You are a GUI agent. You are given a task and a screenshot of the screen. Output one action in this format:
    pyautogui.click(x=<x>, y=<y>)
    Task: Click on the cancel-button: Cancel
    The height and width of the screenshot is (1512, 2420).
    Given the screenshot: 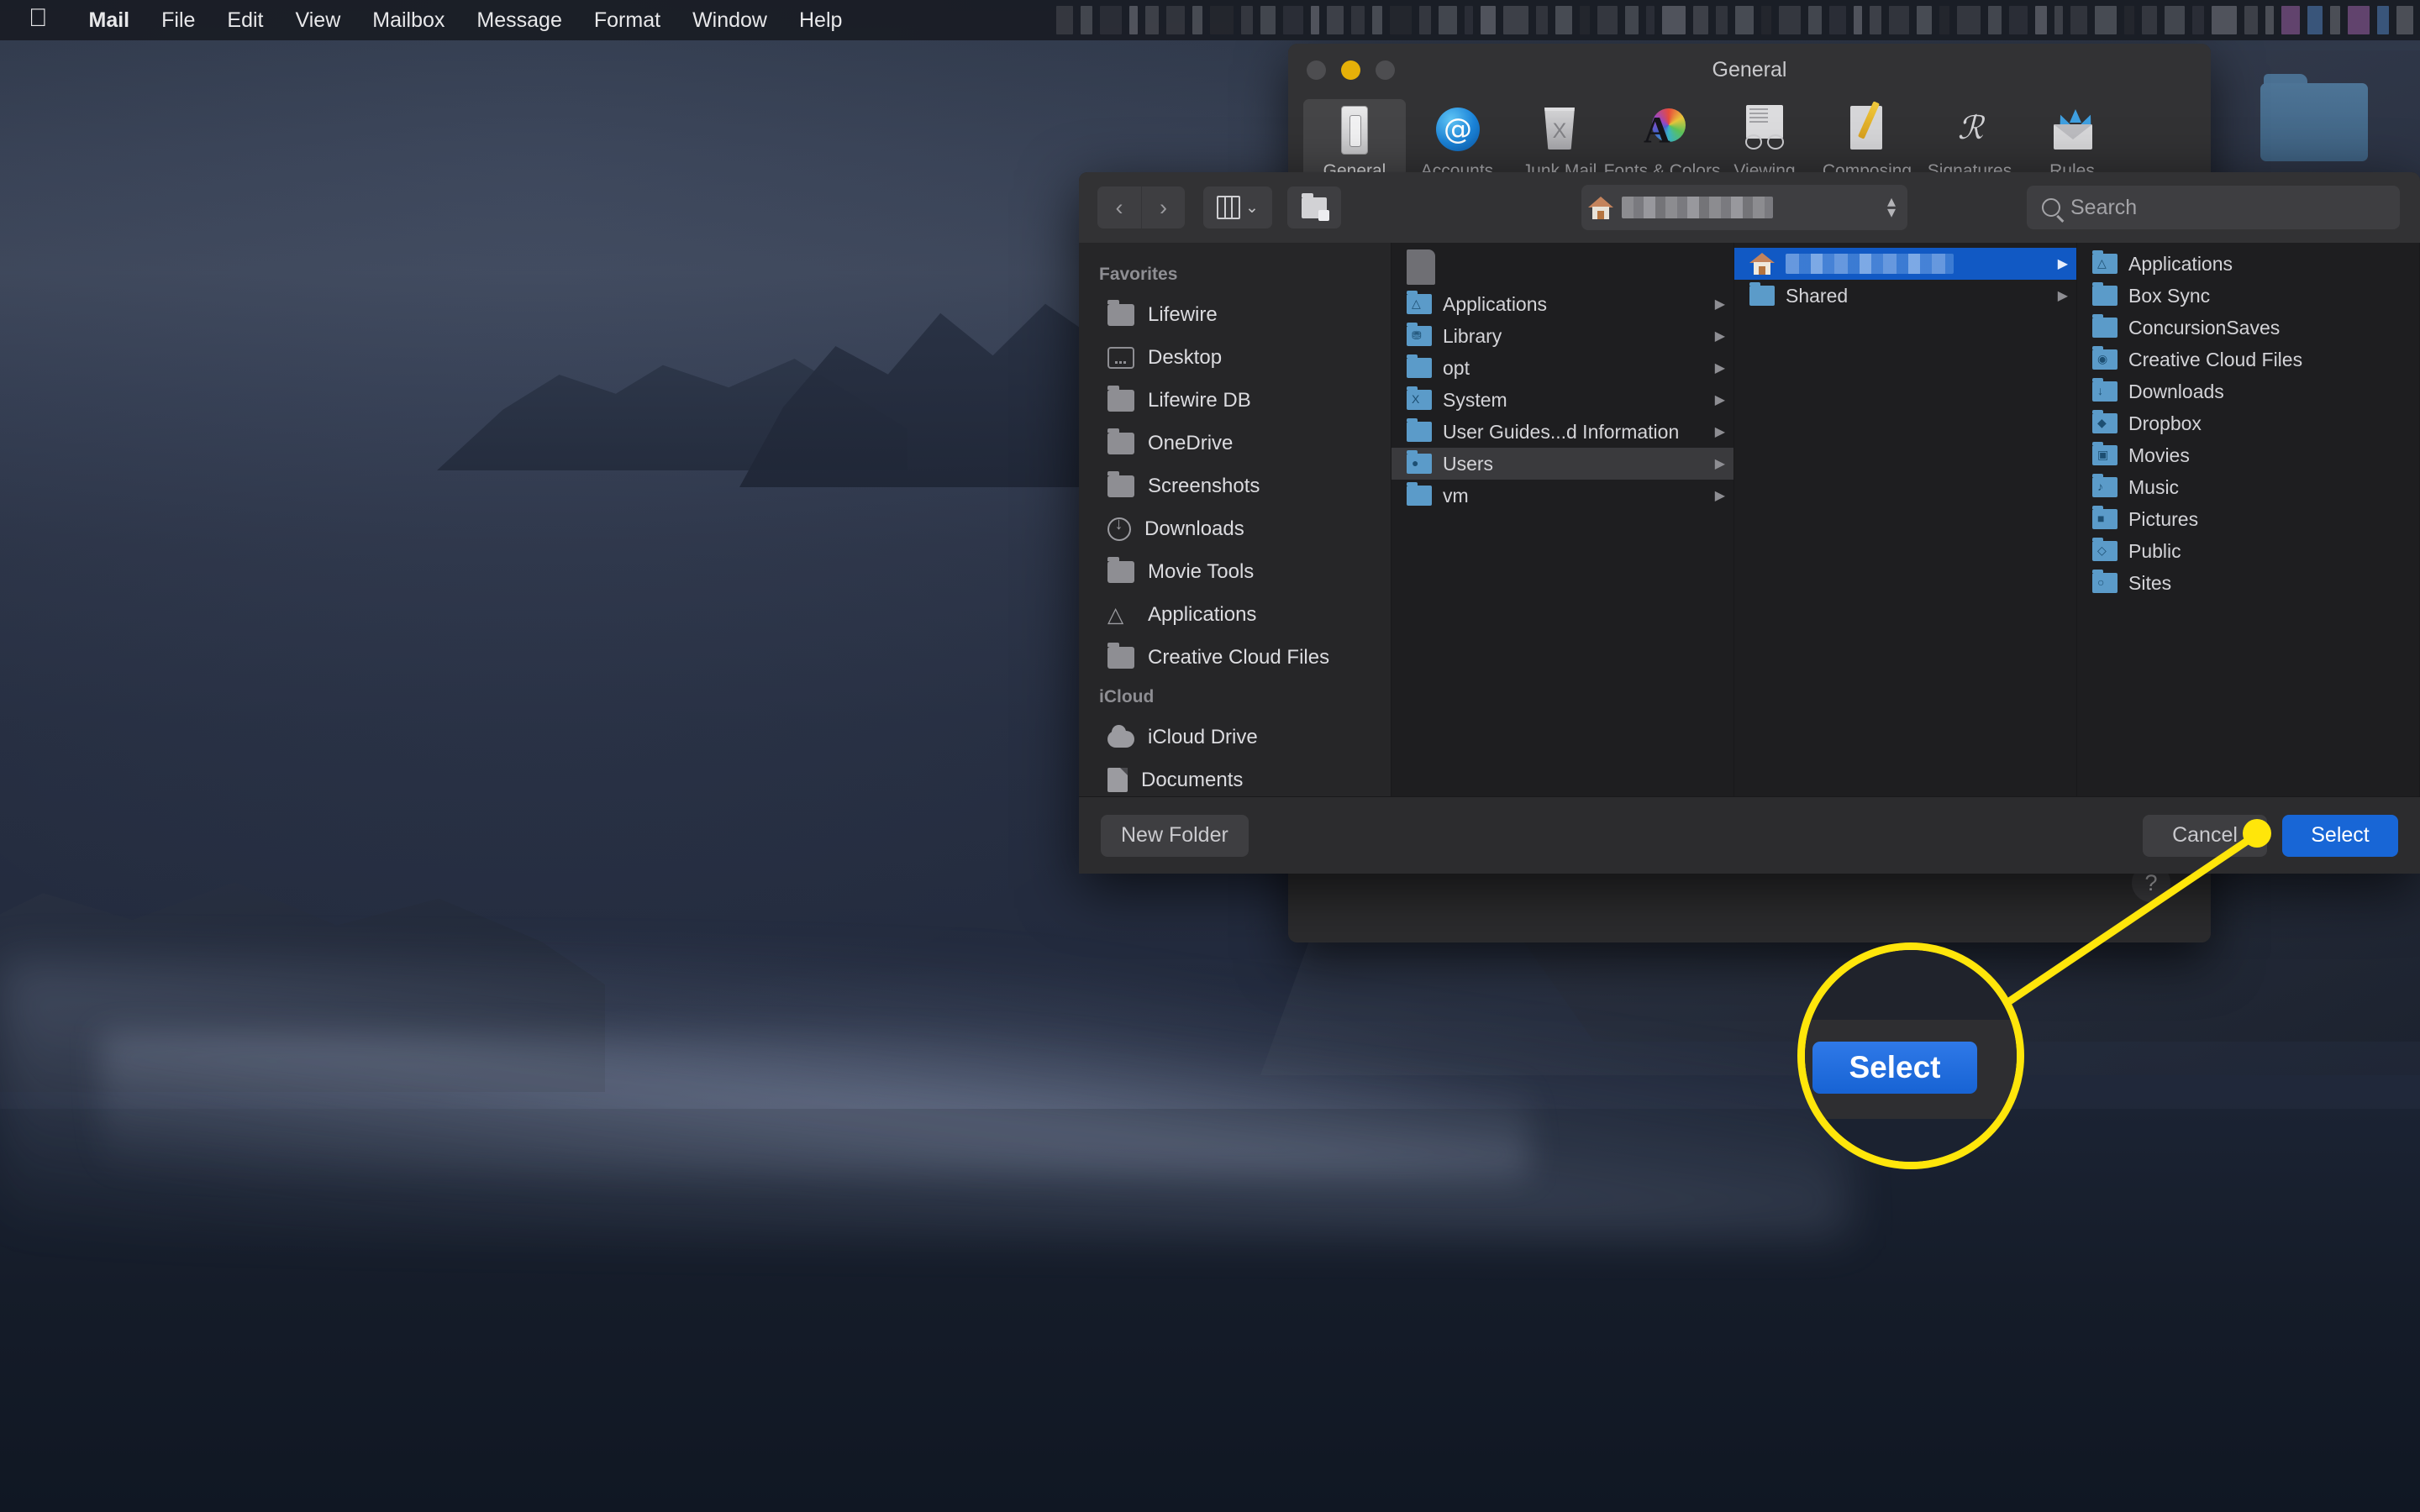 What is the action you would take?
    pyautogui.click(x=2205, y=835)
    